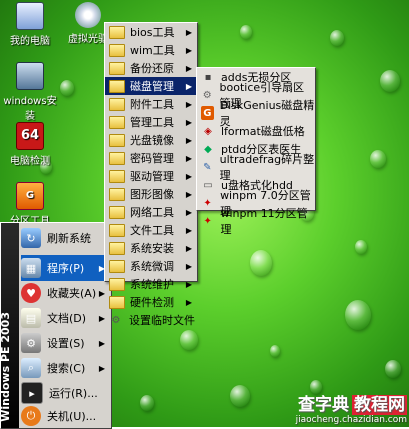 This screenshot has width=409, height=429. I want to click on heart-icon: ♥, so click(31, 293).